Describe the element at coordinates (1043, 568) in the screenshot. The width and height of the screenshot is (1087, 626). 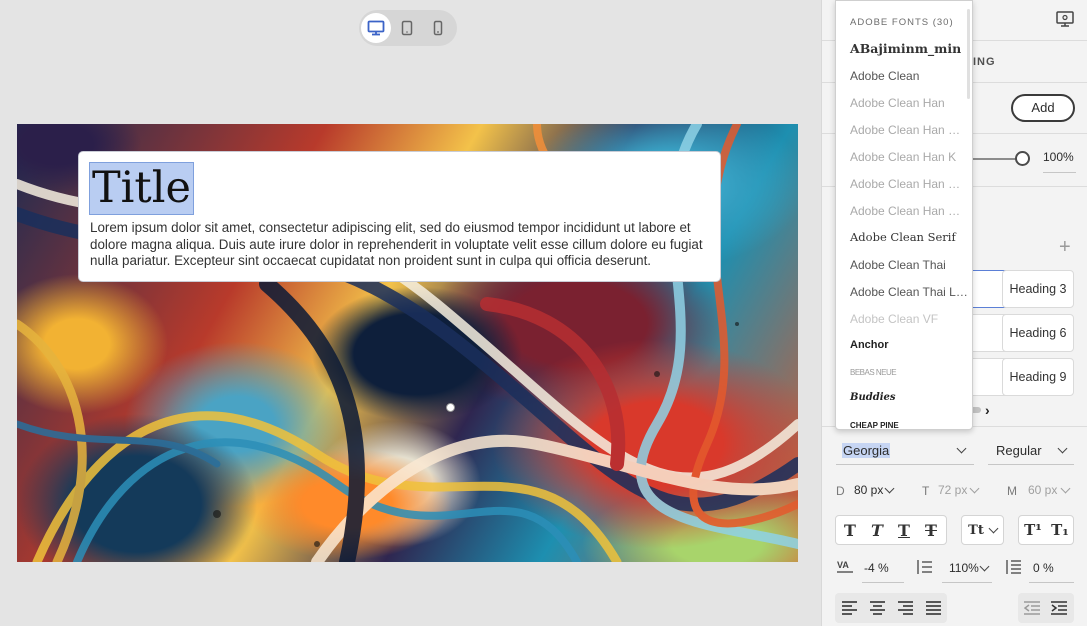
I see `paragraph-spacing-value: 0 %` at that location.